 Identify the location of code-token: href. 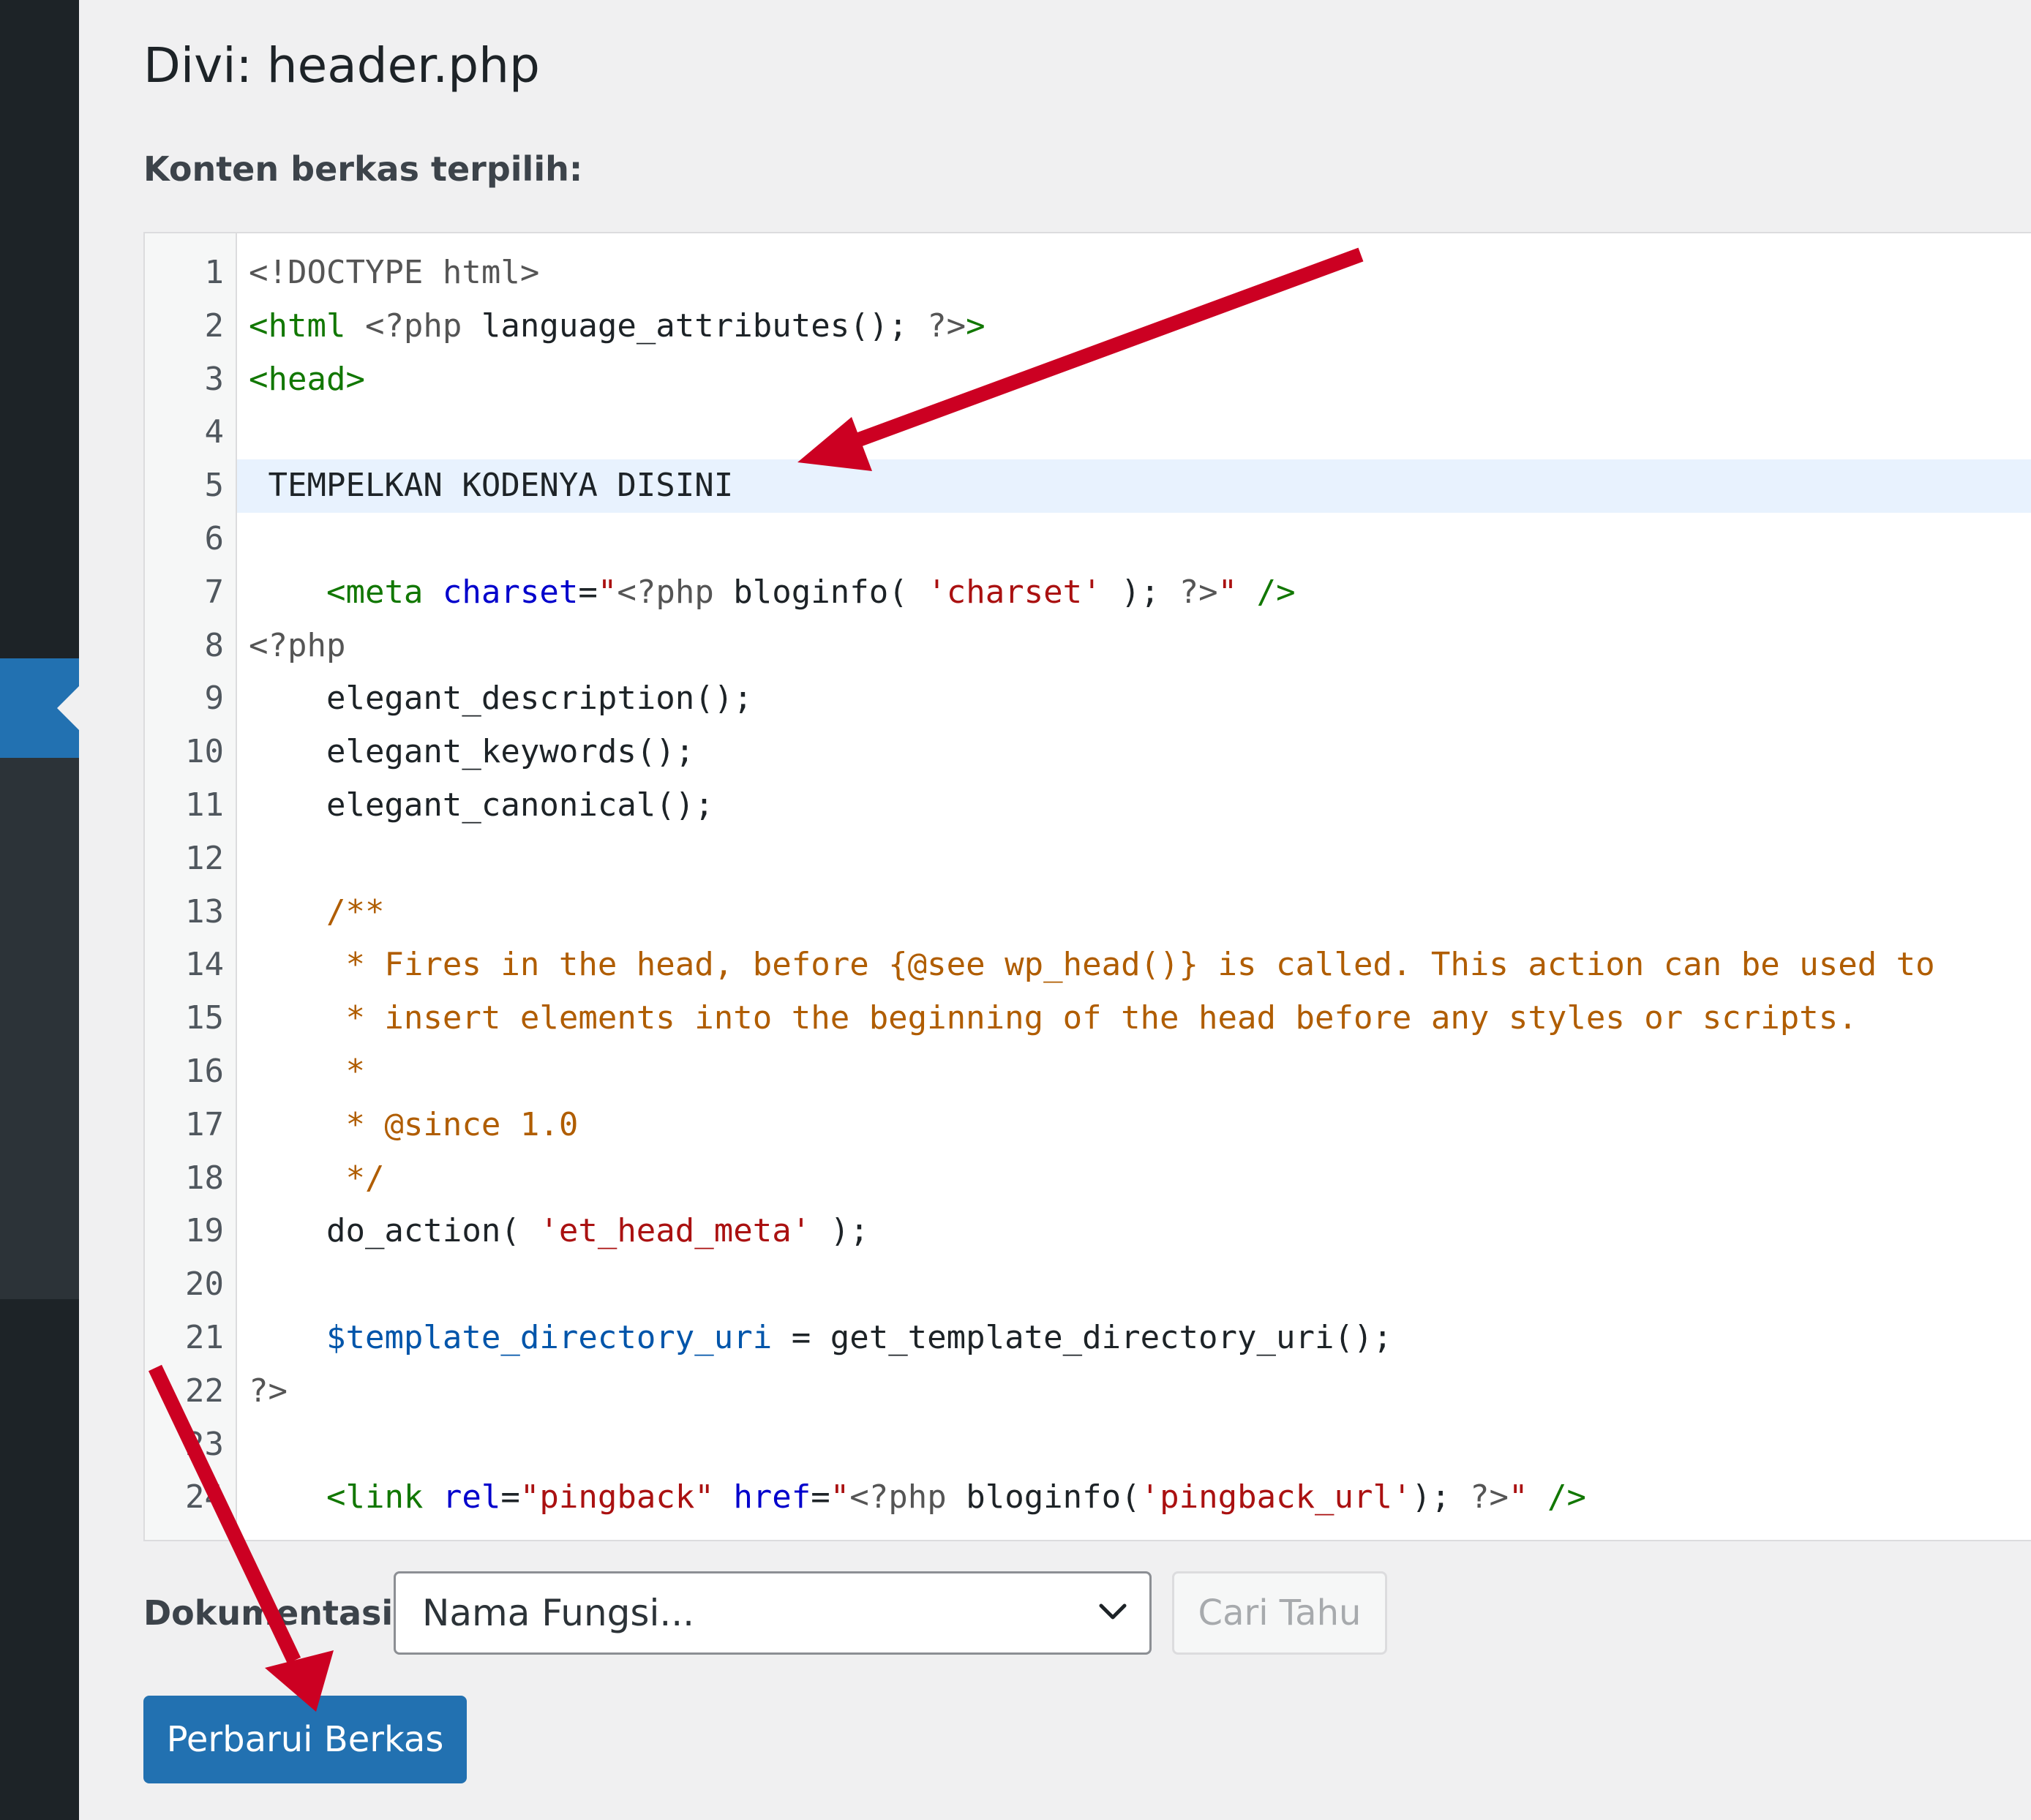
(772, 1497).